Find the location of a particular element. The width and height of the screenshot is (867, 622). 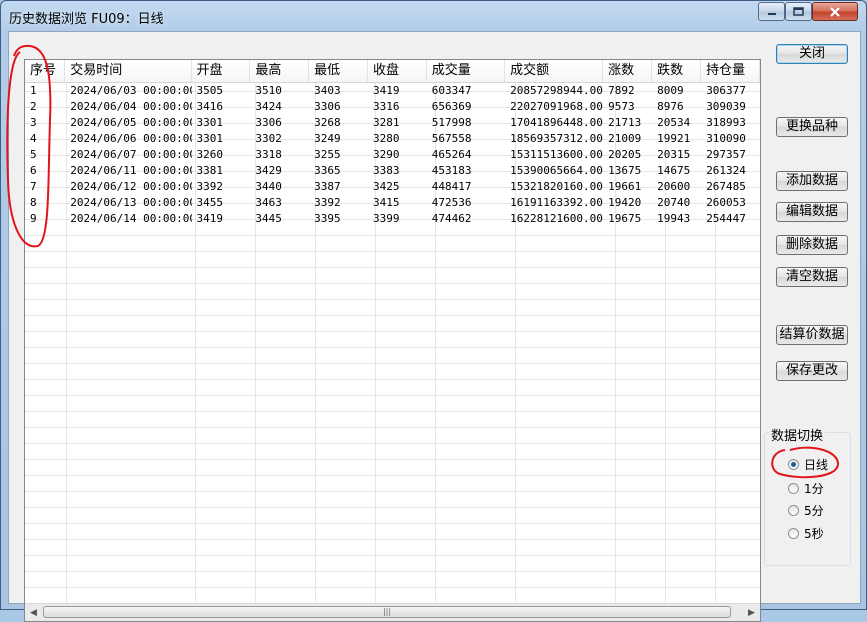

radio-5min: 5分 is located at coordinates (806, 510).